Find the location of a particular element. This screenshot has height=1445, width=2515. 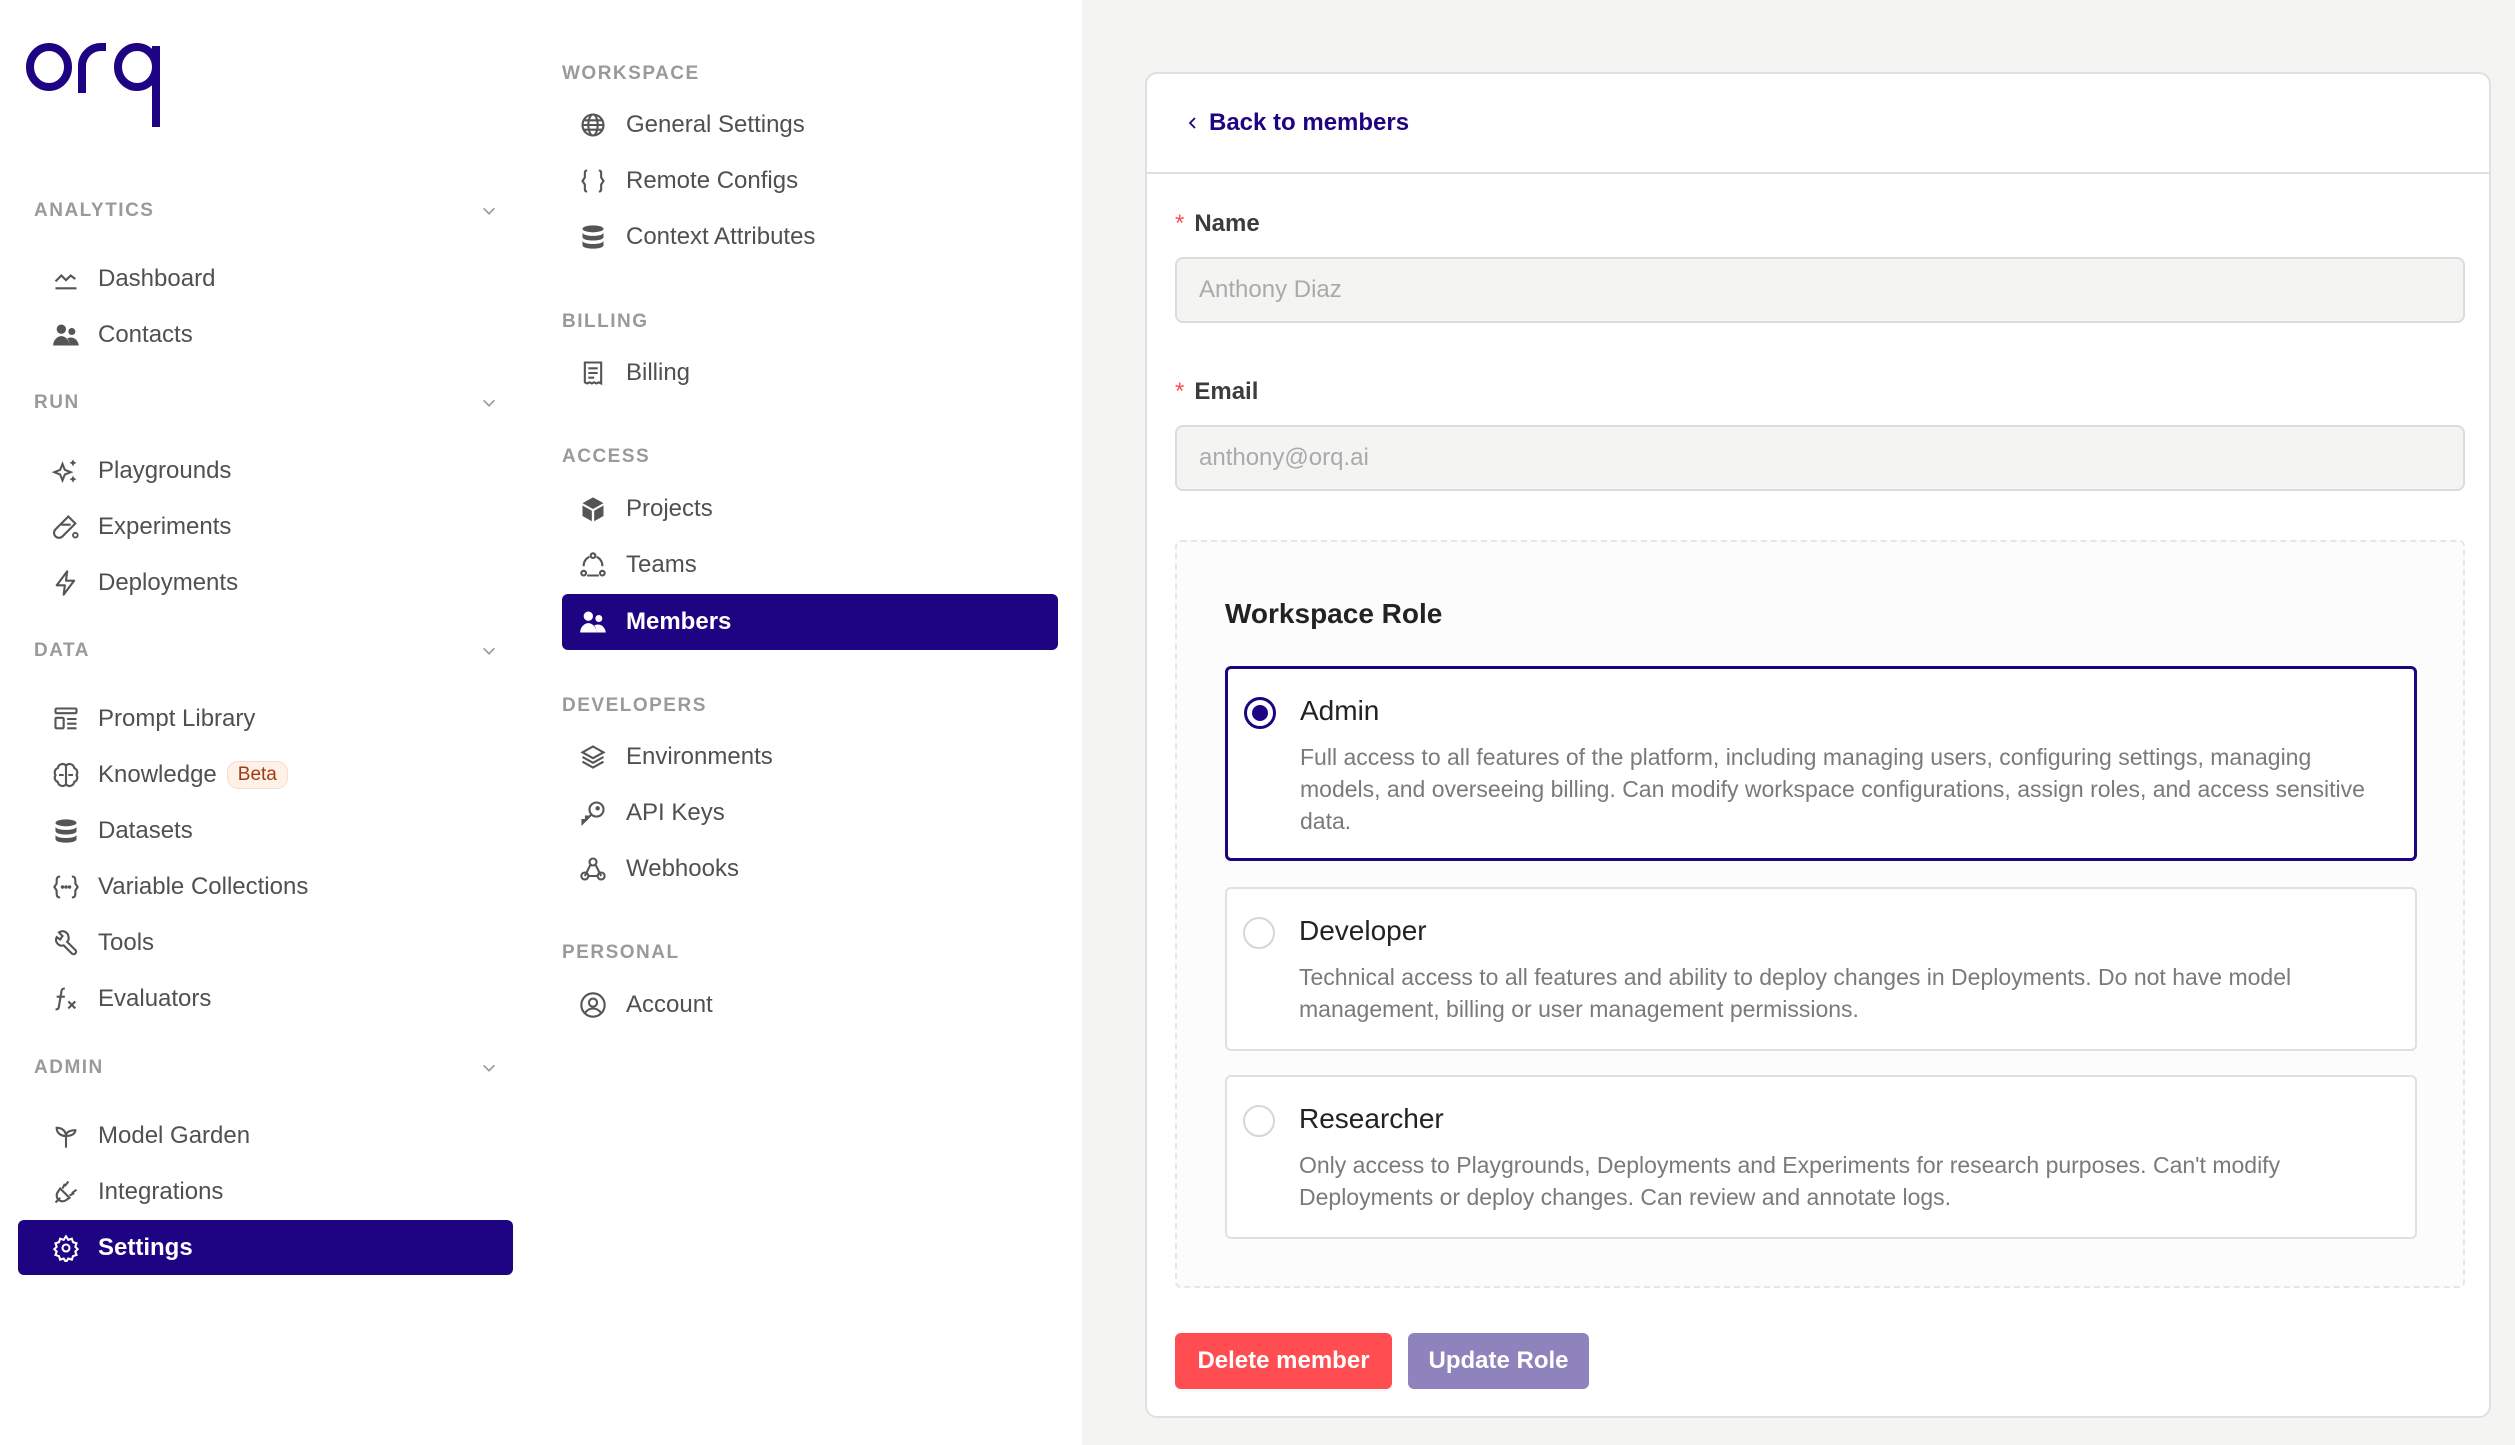

settings-item-general-settings: General Settings is located at coordinates (810, 125).